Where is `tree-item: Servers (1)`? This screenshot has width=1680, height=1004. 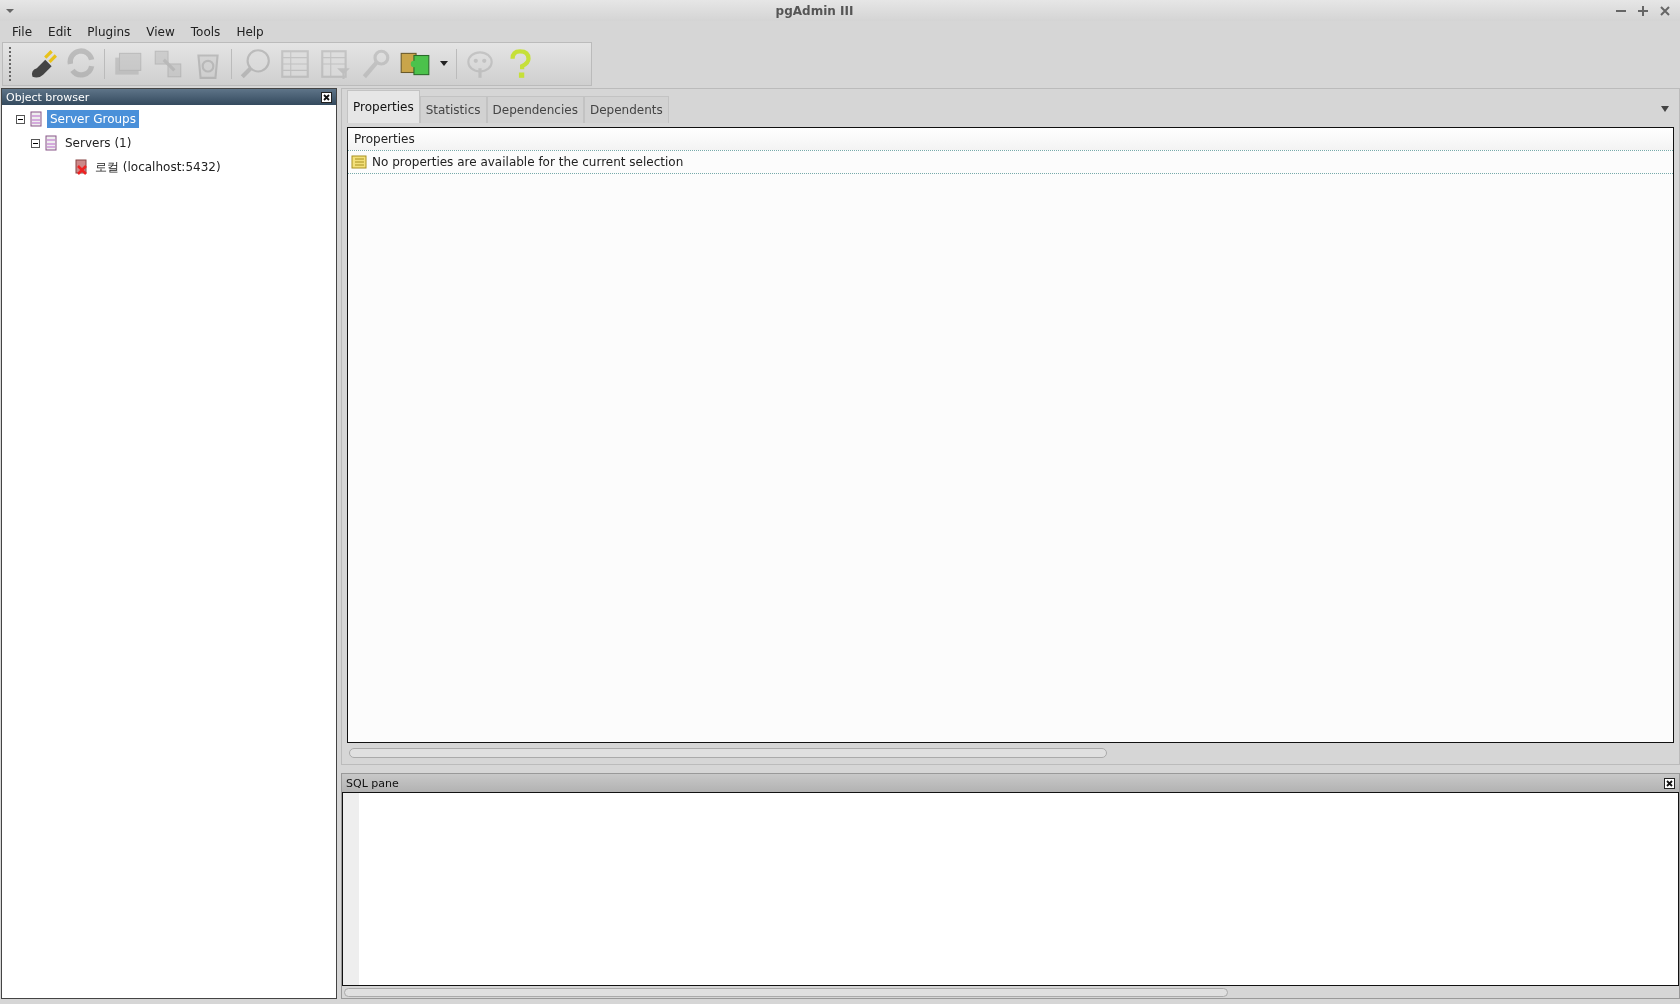
tree-item: Servers (1) is located at coordinates (98, 143).